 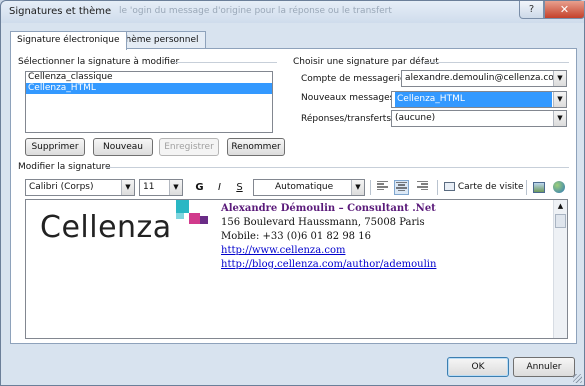 I want to click on close-icon: ✕, so click(x=564, y=9).